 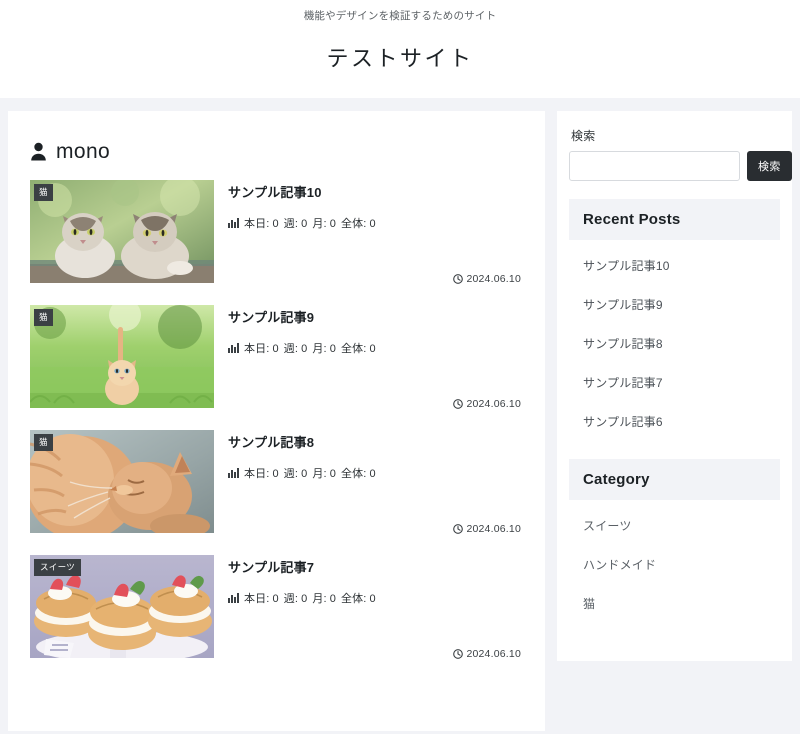 I want to click on list-item: サンプル記事7, so click(x=674, y=382).